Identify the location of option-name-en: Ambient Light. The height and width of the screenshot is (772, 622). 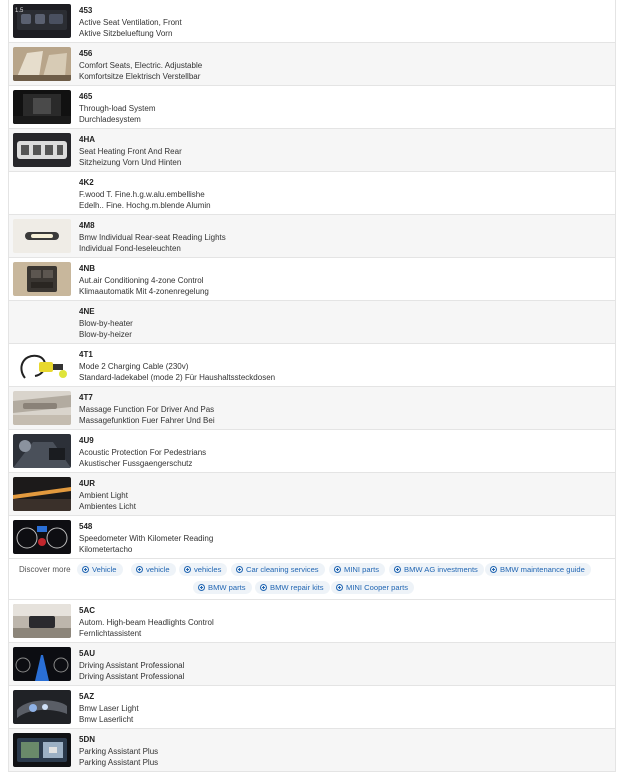
(103, 495).